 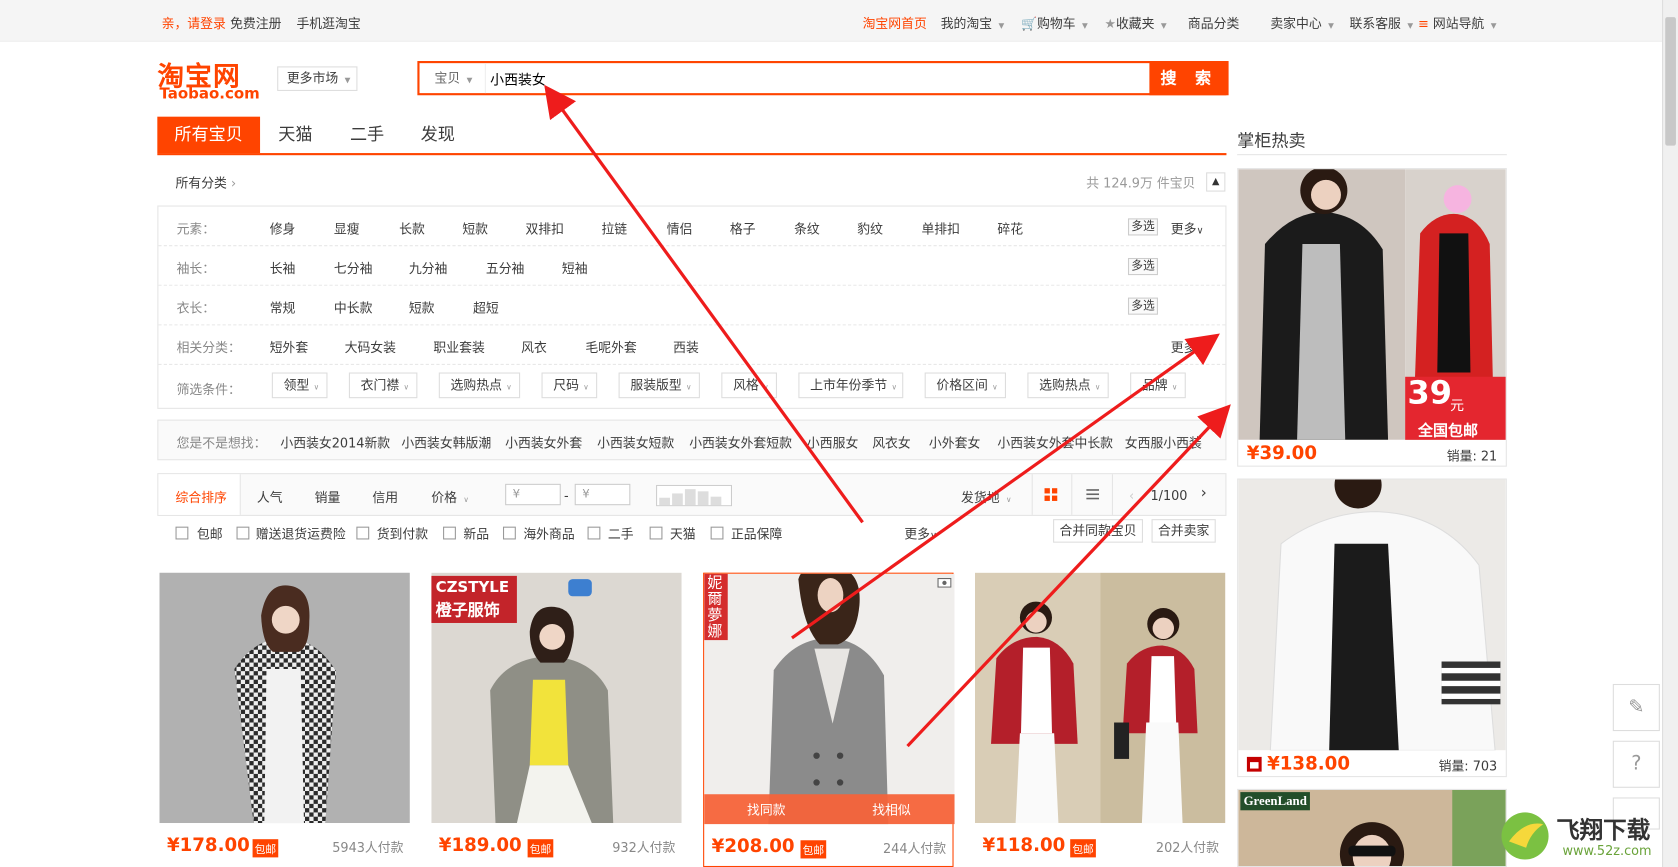 I want to click on watermark-url: www.52z.com, so click(x=1607, y=851).